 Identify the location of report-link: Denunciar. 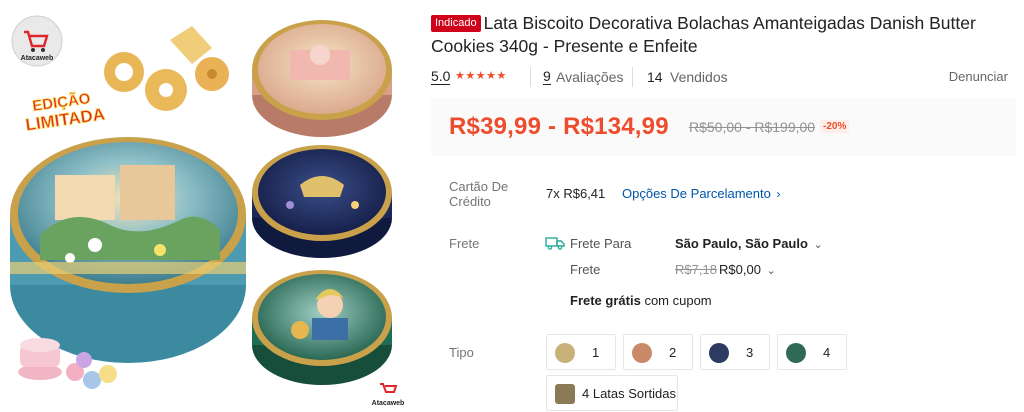
(978, 76).